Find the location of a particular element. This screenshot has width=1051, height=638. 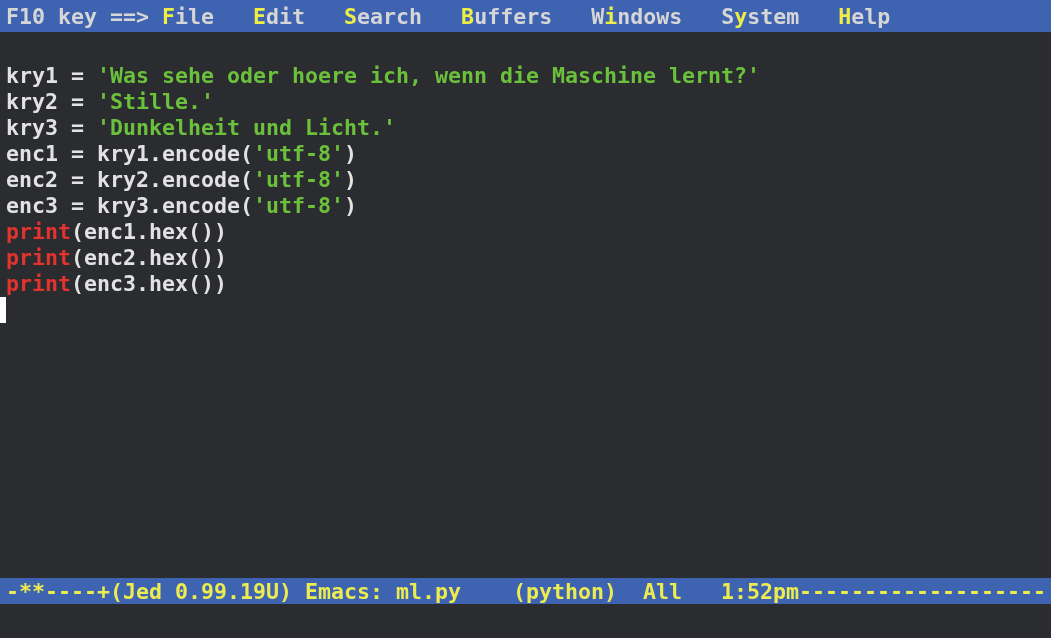

code-text: kry1 = is located at coordinates (45, 75).